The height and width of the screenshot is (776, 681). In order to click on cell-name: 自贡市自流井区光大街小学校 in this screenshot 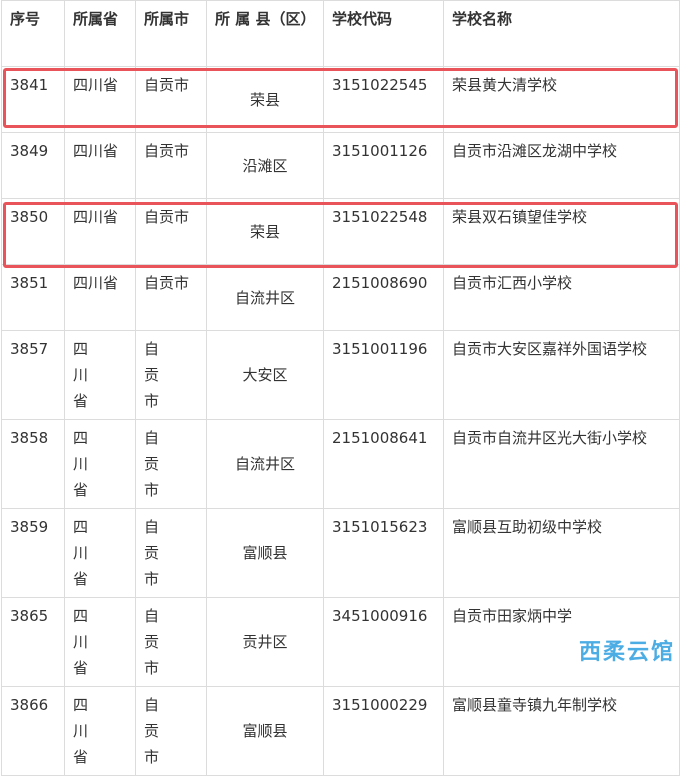, I will do `click(561, 464)`.